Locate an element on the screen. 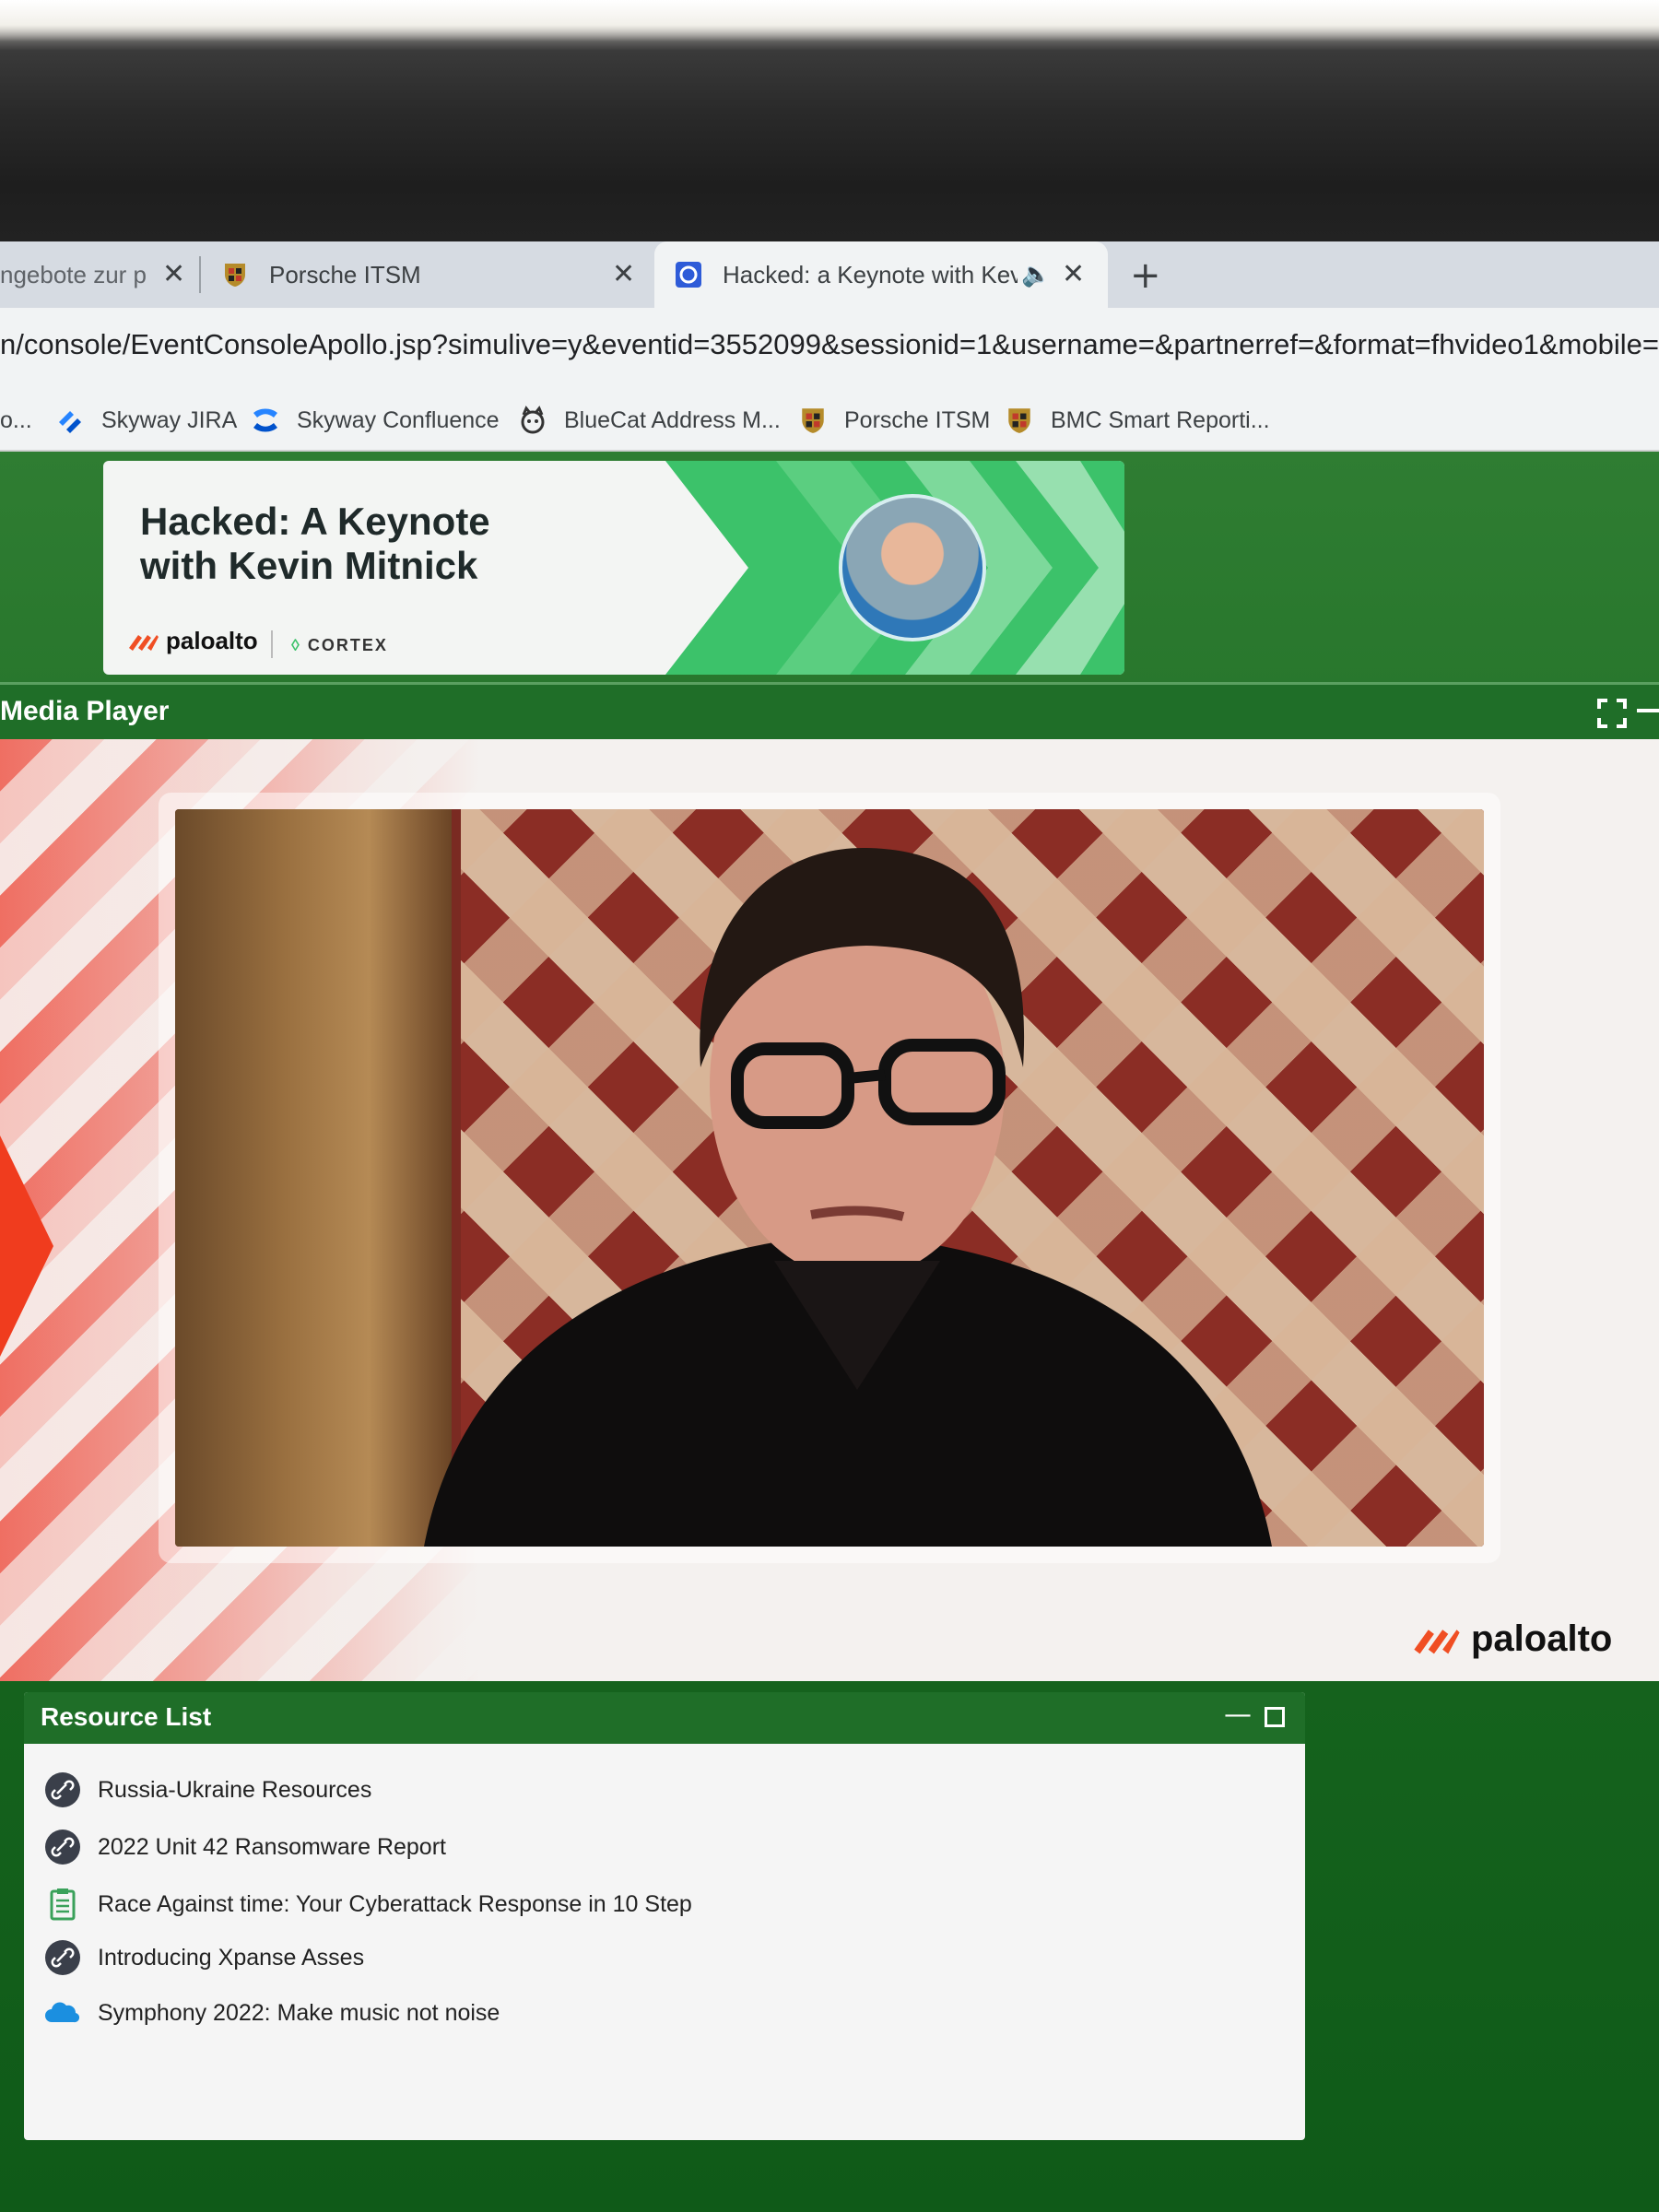  resource-item: Russia-Ukraine Resources is located at coordinates (207, 1790).